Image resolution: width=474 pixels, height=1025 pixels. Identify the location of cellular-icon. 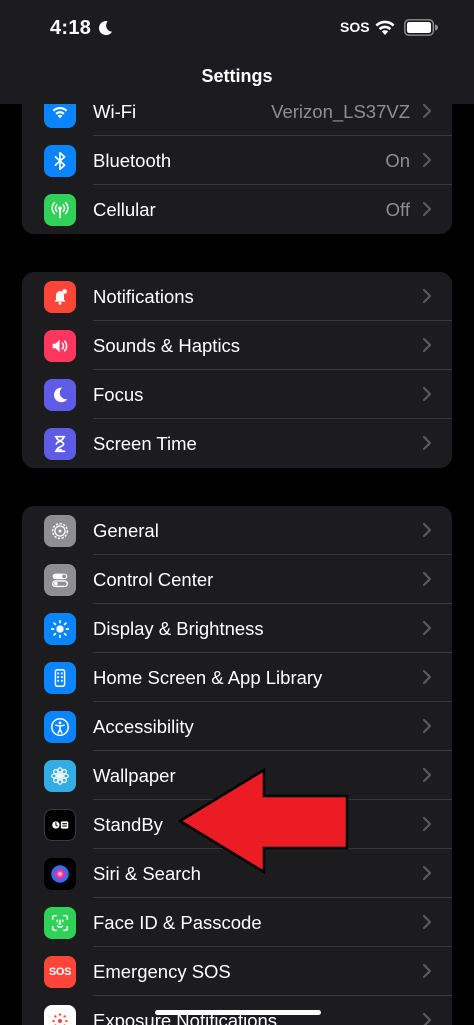
(60, 210).